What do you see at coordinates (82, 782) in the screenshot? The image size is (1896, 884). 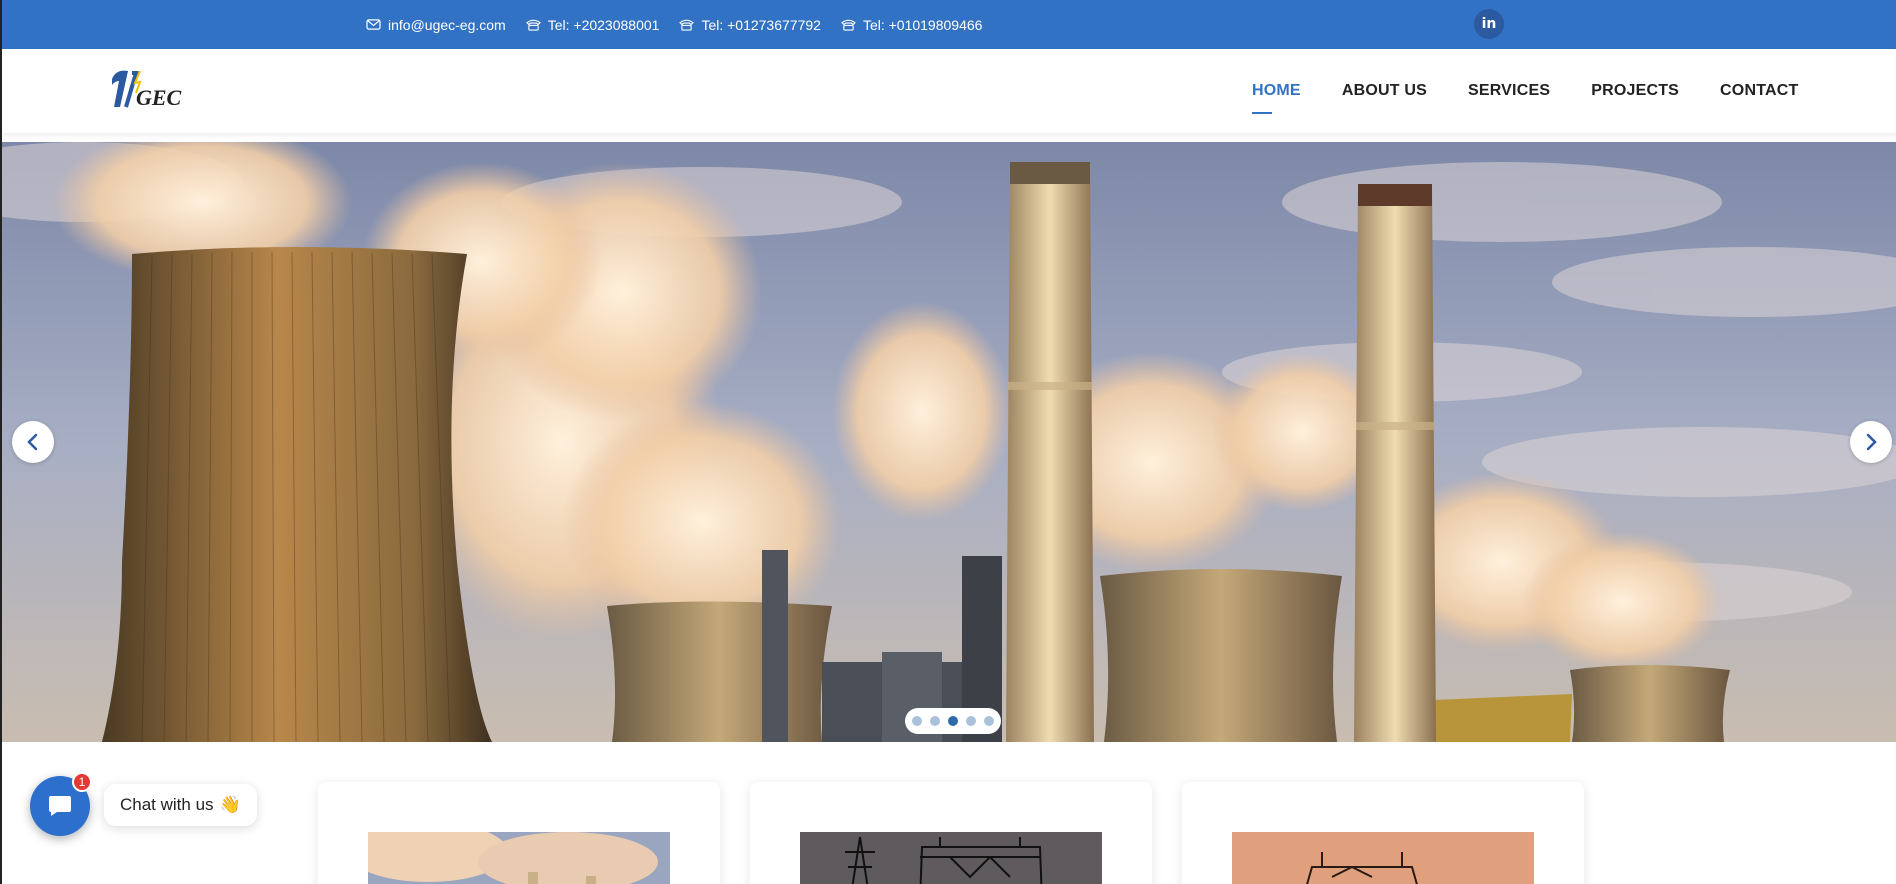 I see `chat-unread-badge: 1` at bounding box center [82, 782].